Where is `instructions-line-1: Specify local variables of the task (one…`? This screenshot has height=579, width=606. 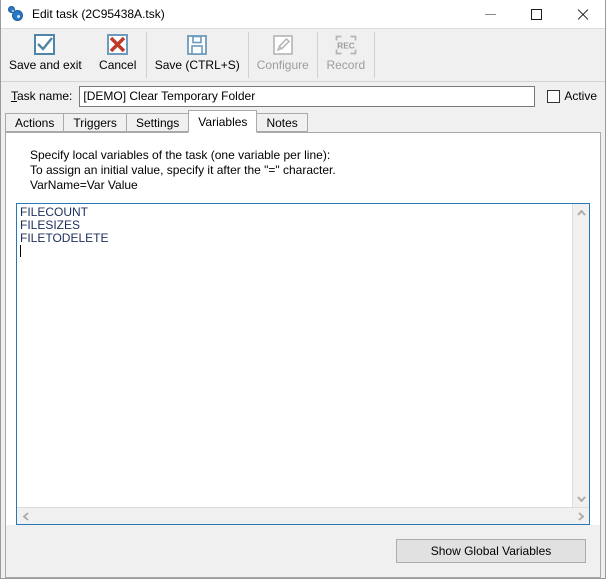
instructions-line-1: Specify local variables of the task (one… is located at coordinates (180, 155).